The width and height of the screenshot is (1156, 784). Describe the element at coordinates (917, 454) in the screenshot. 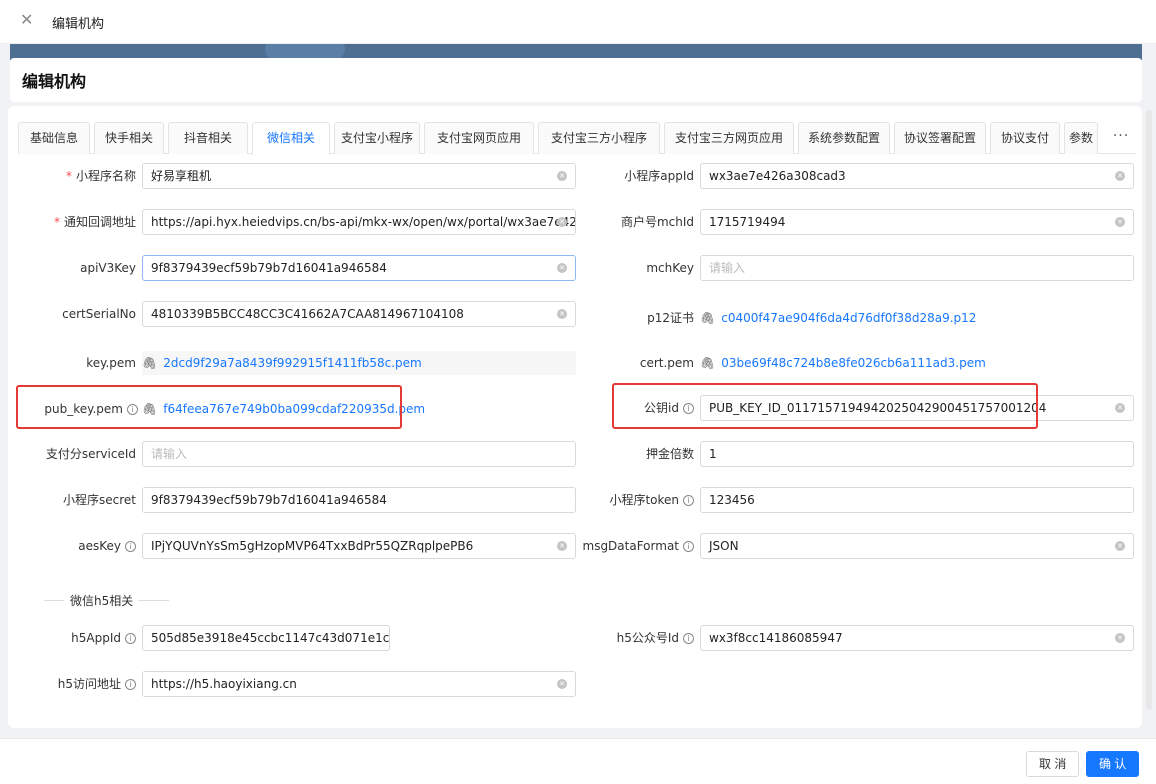

I see `deposit-multiple-input: 1` at that location.